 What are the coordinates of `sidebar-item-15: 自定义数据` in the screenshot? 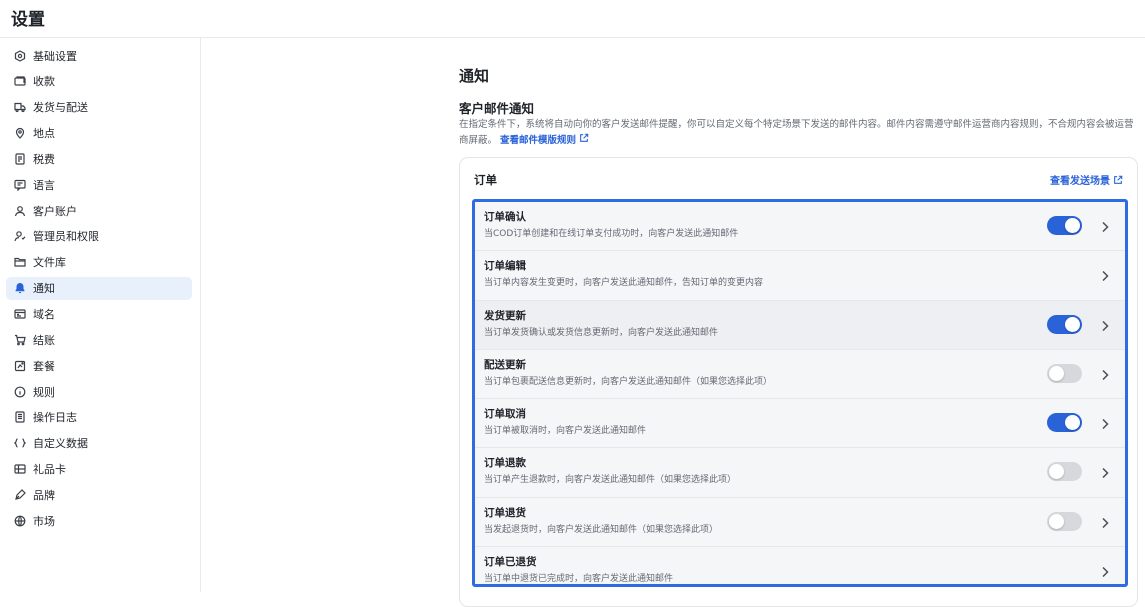 It's located at (99, 443).